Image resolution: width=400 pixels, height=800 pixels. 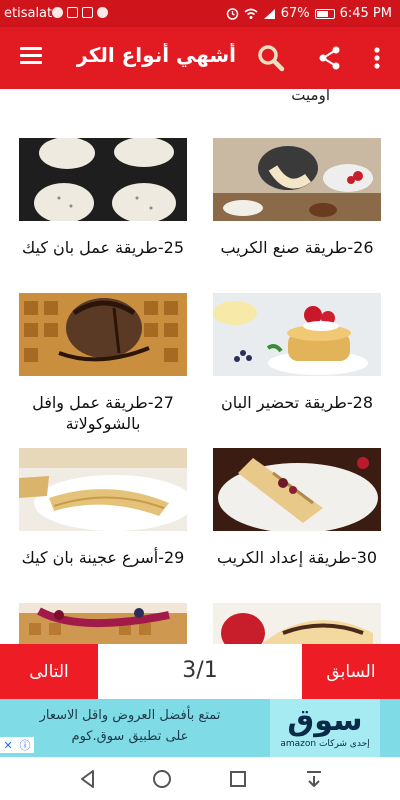 I want to click on recipe-card-partial-left, so click(x=103, y=623).